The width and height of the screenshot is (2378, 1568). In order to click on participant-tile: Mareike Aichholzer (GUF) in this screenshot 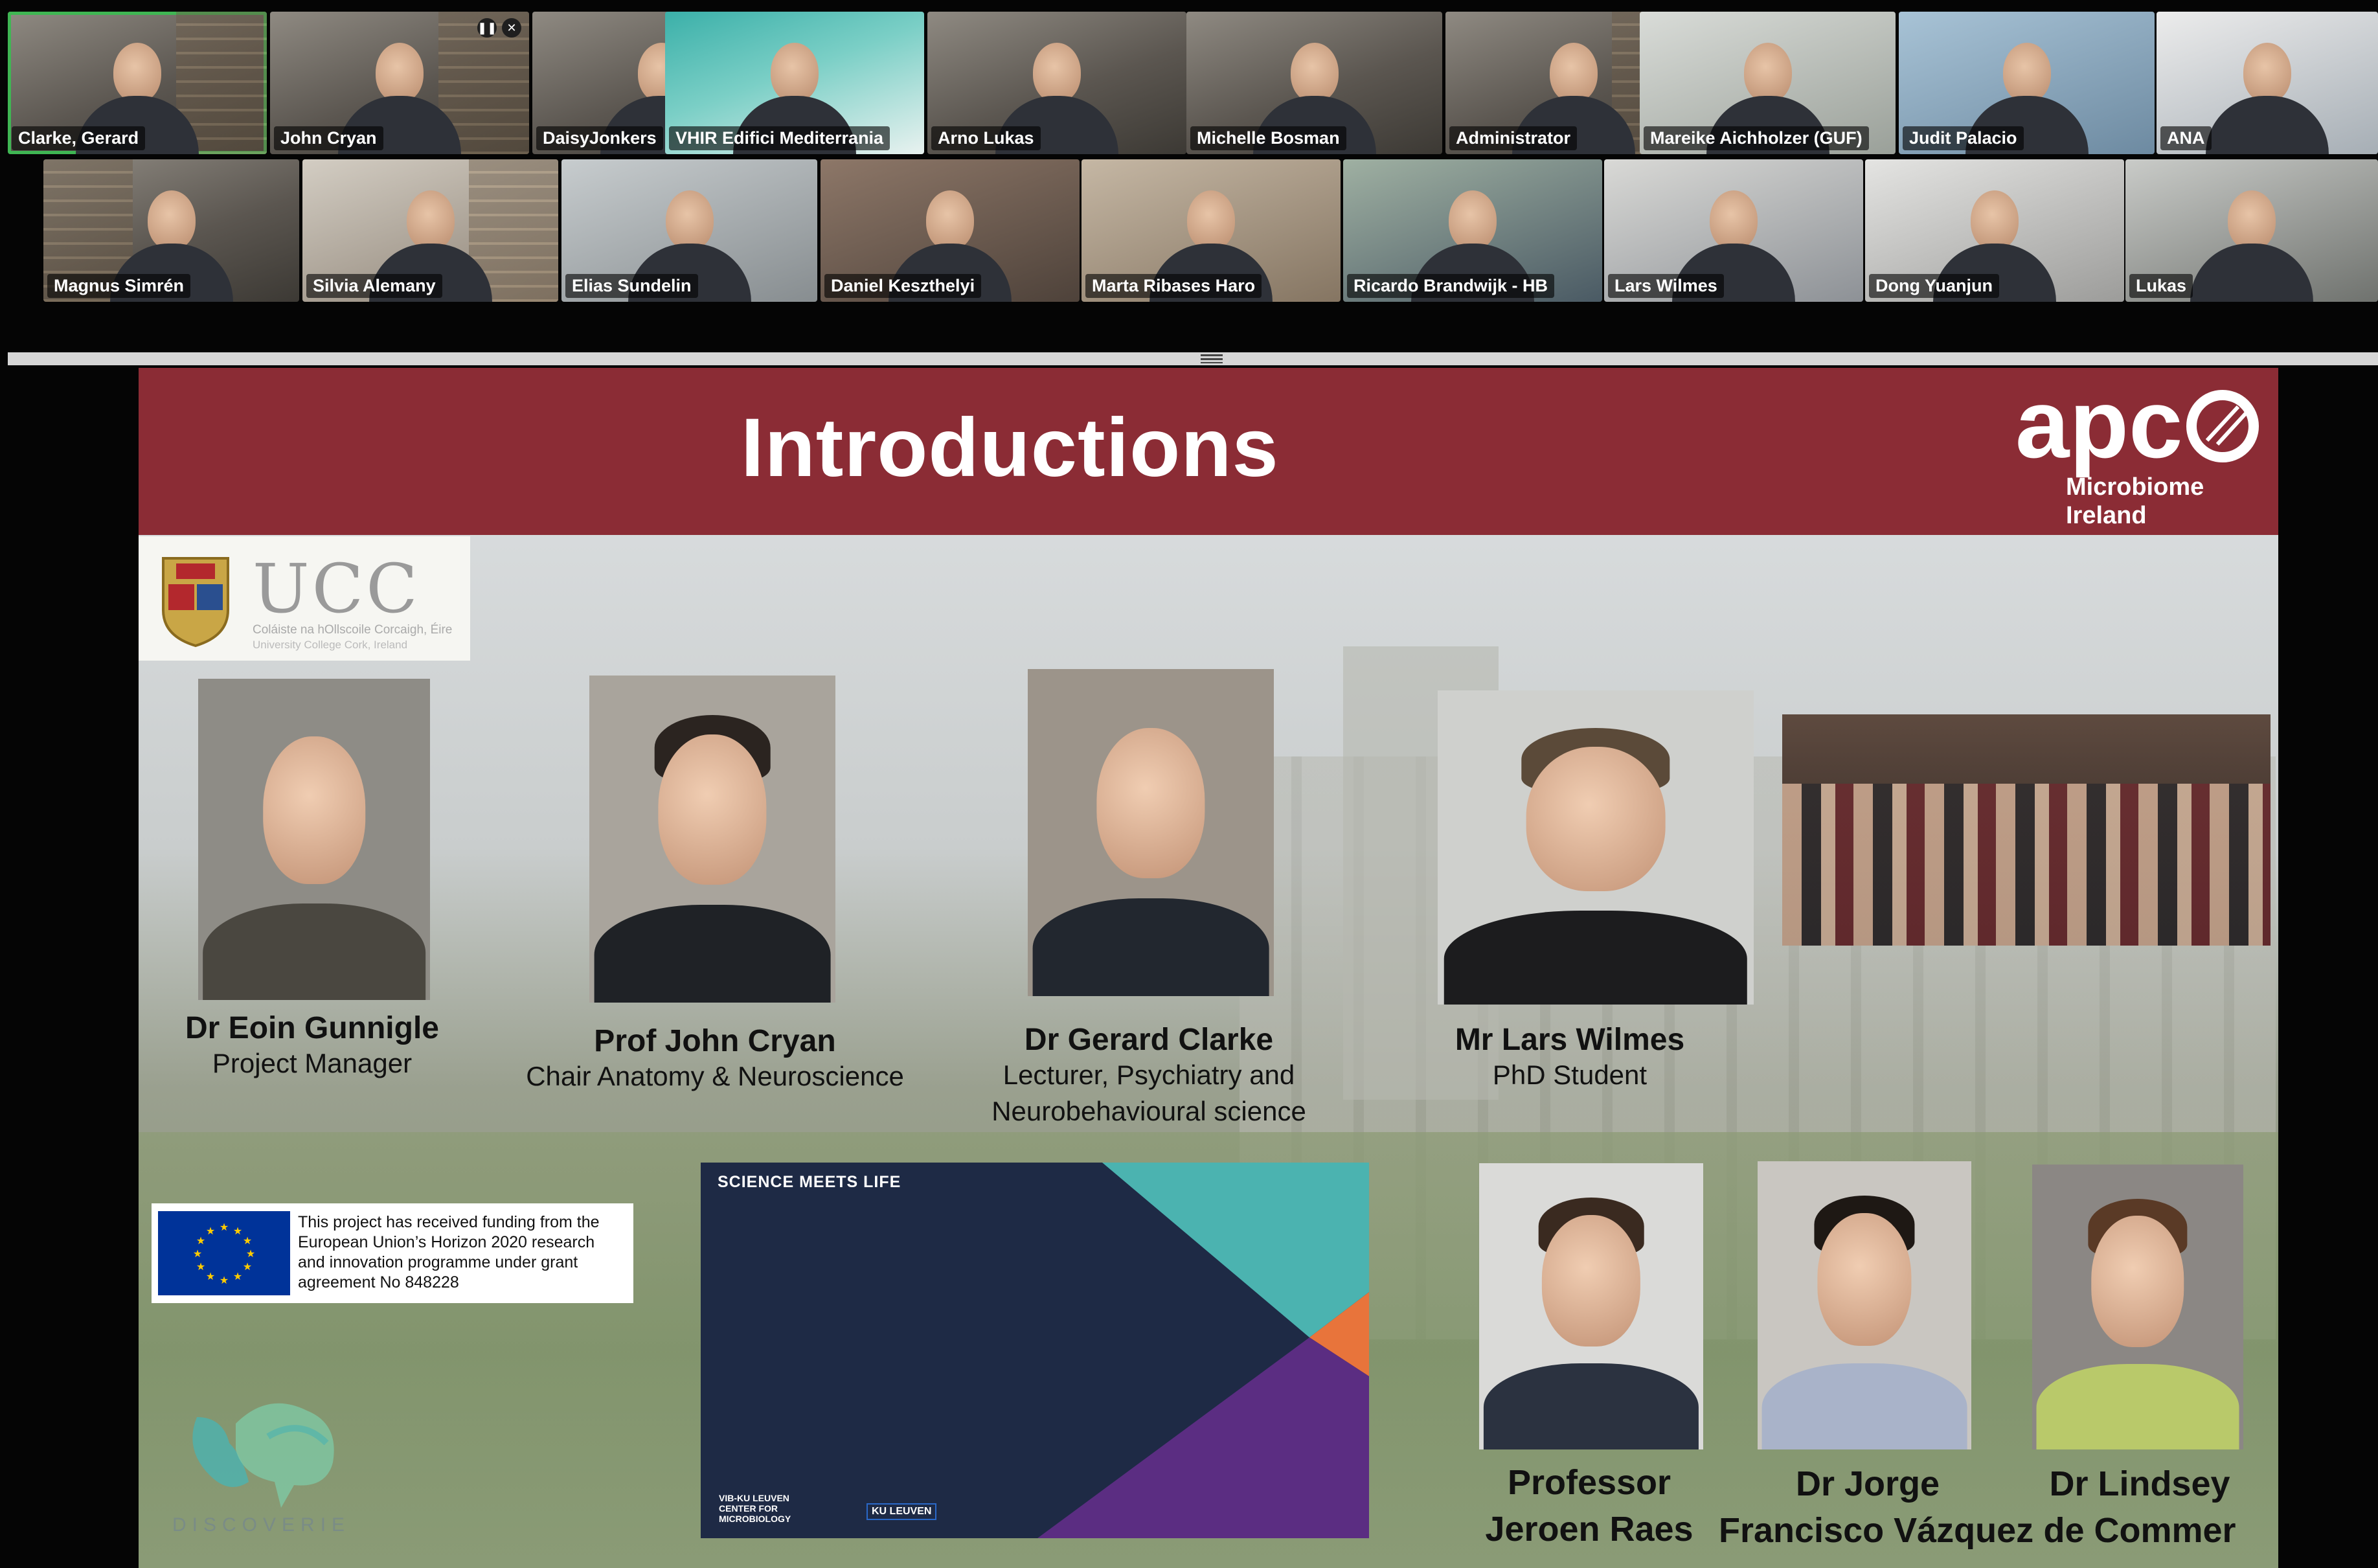, I will do `click(1768, 83)`.